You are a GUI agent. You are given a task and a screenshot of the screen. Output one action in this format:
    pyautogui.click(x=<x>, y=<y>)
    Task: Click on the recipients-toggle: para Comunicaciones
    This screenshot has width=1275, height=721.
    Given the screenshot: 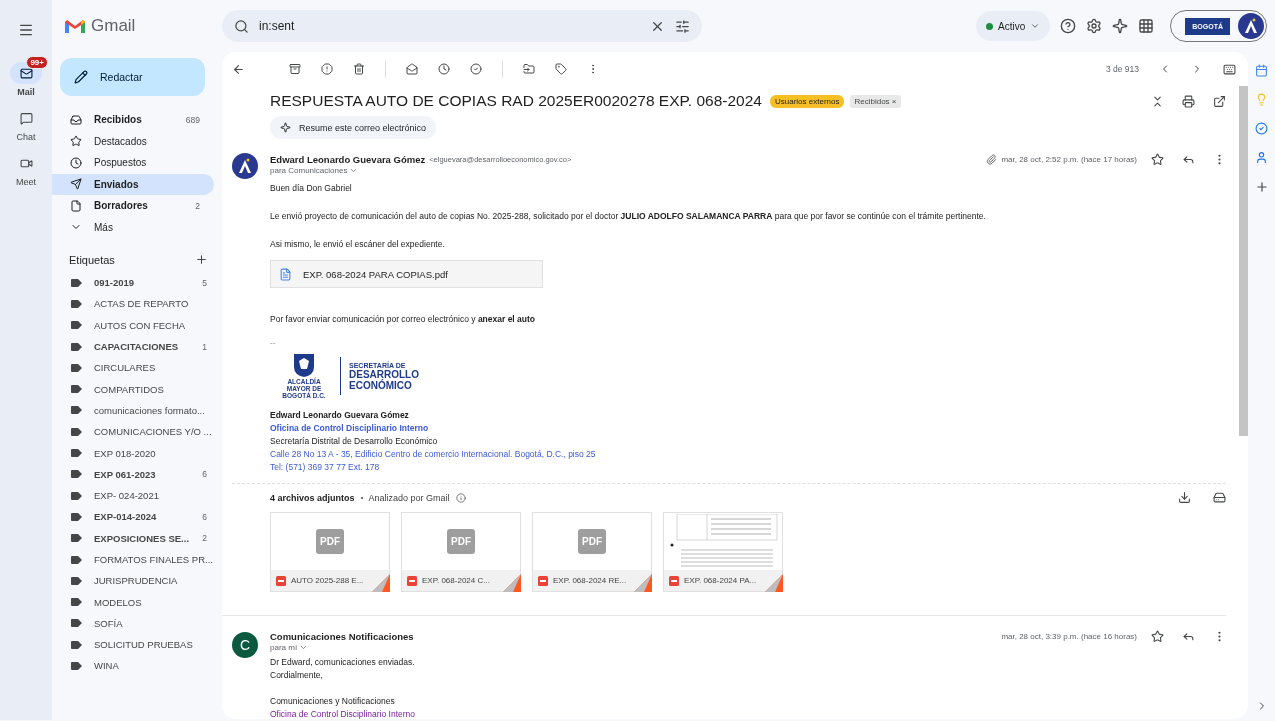 What is the action you would take?
    pyautogui.click(x=748, y=170)
    